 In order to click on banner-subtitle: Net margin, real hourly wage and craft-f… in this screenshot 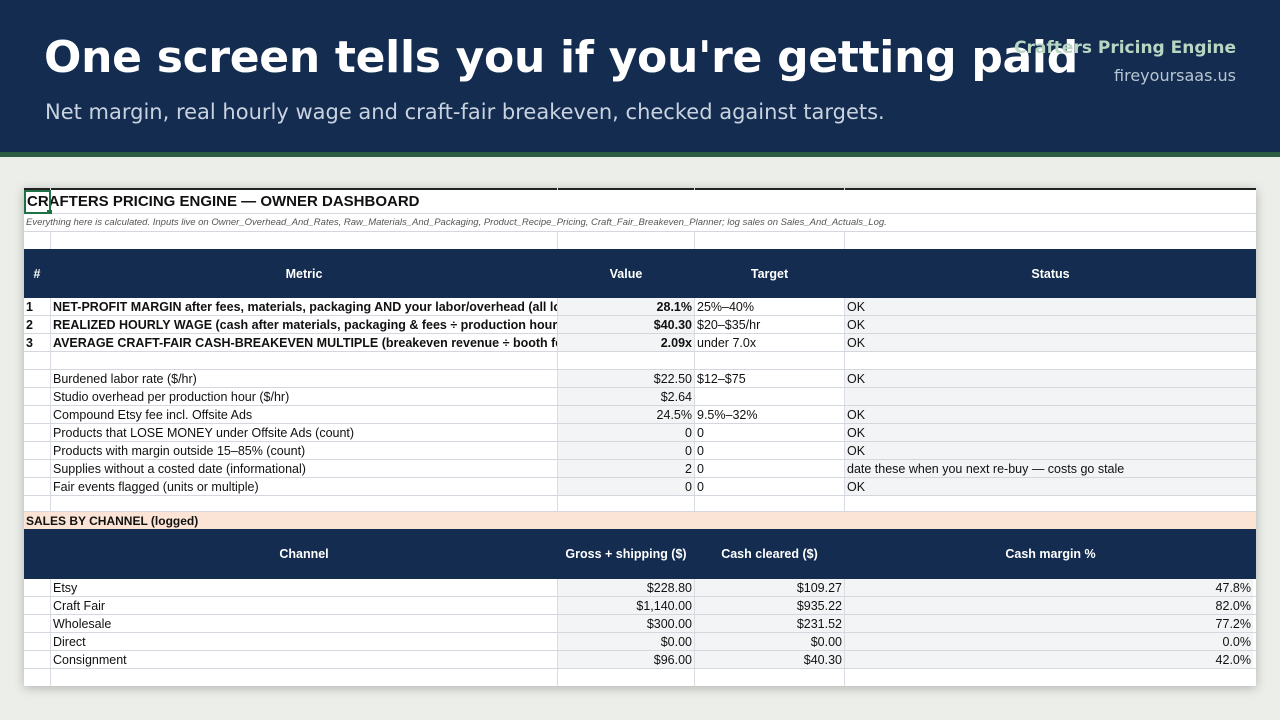, I will do `click(465, 112)`.